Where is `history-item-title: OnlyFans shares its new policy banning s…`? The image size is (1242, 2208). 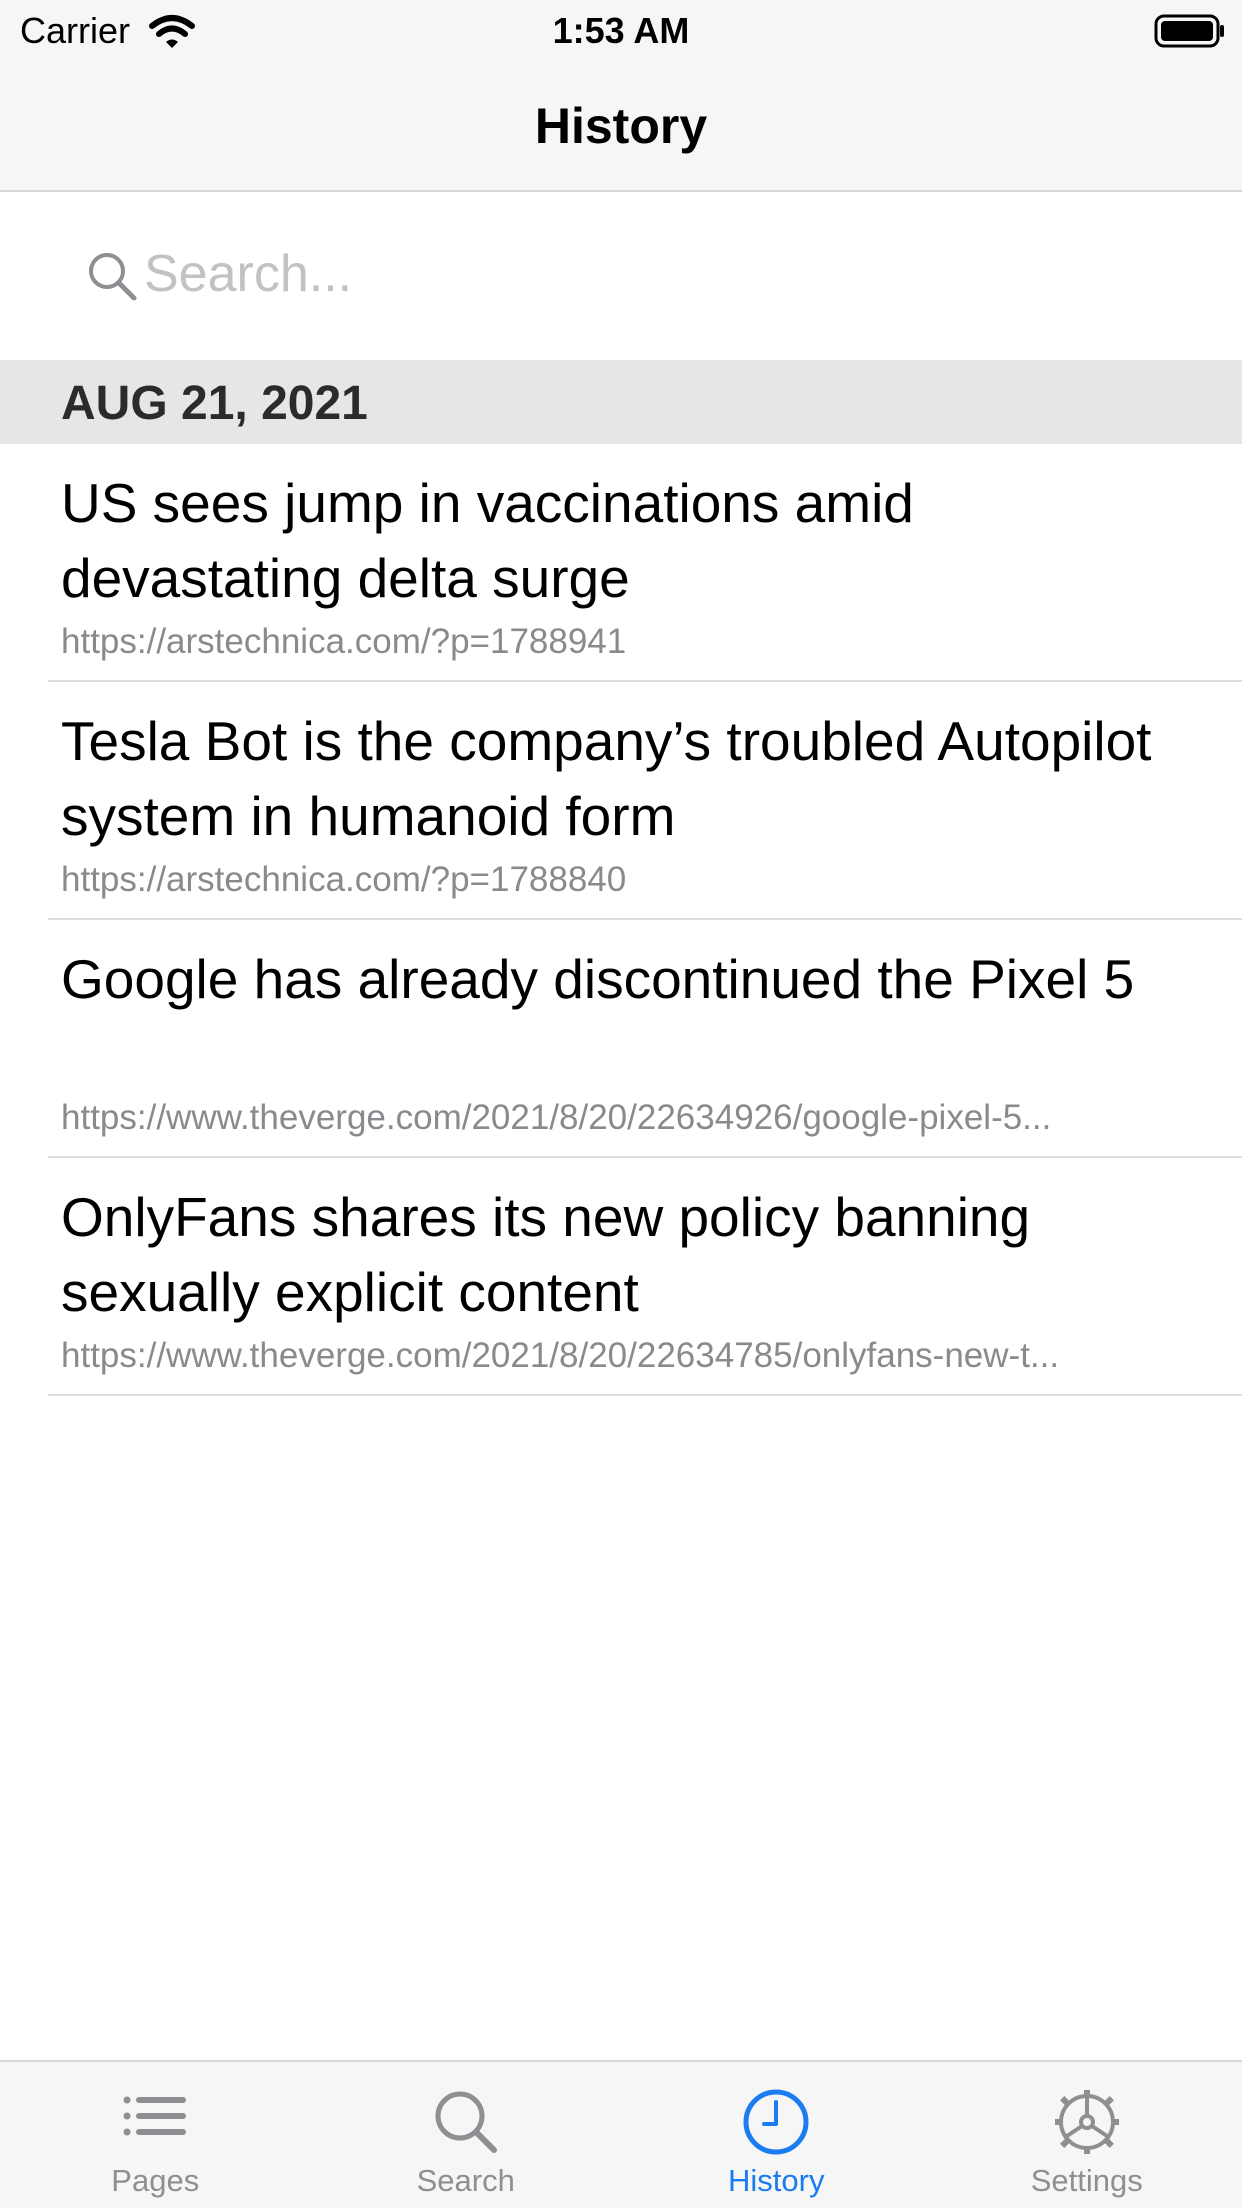
history-item-title: OnlyFans shares its new policy banning s… is located at coordinates (546, 1254).